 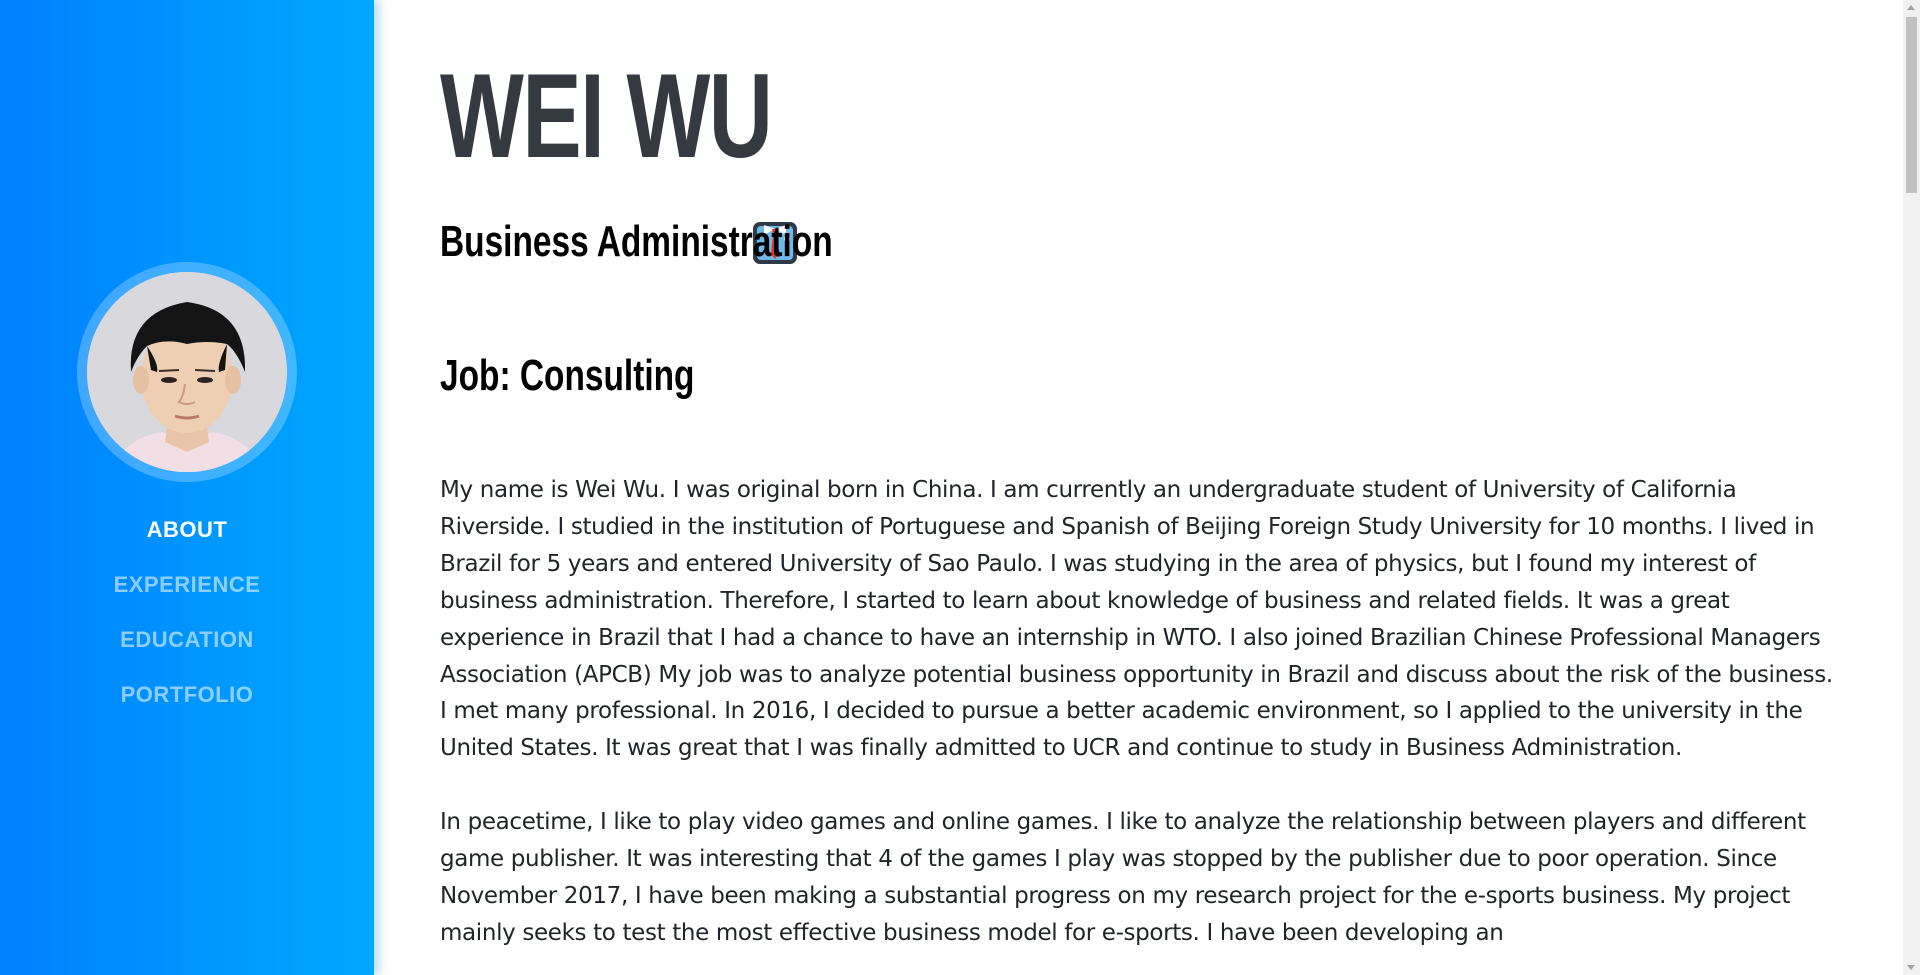 I want to click on scroll-up-arrow-icon, so click(x=1911, y=7).